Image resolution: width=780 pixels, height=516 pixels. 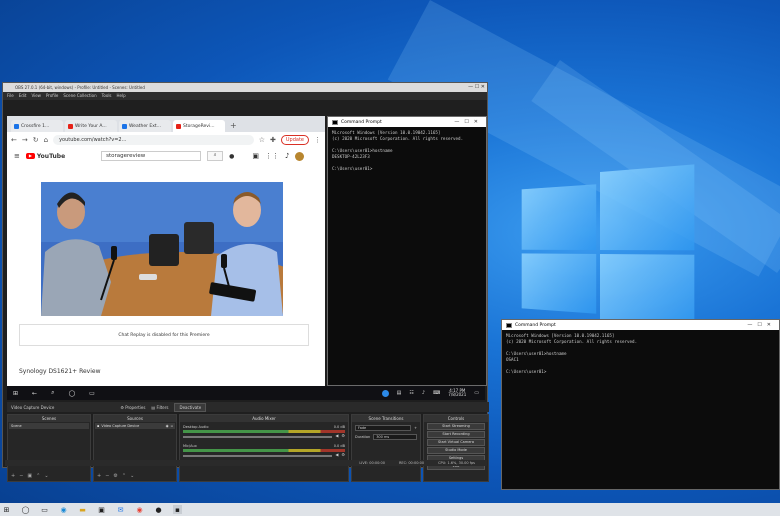 What do you see at coordinates (372, 463) in the screenshot?
I see `status-live: LIVE: 00:00:00` at bounding box center [372, 463].